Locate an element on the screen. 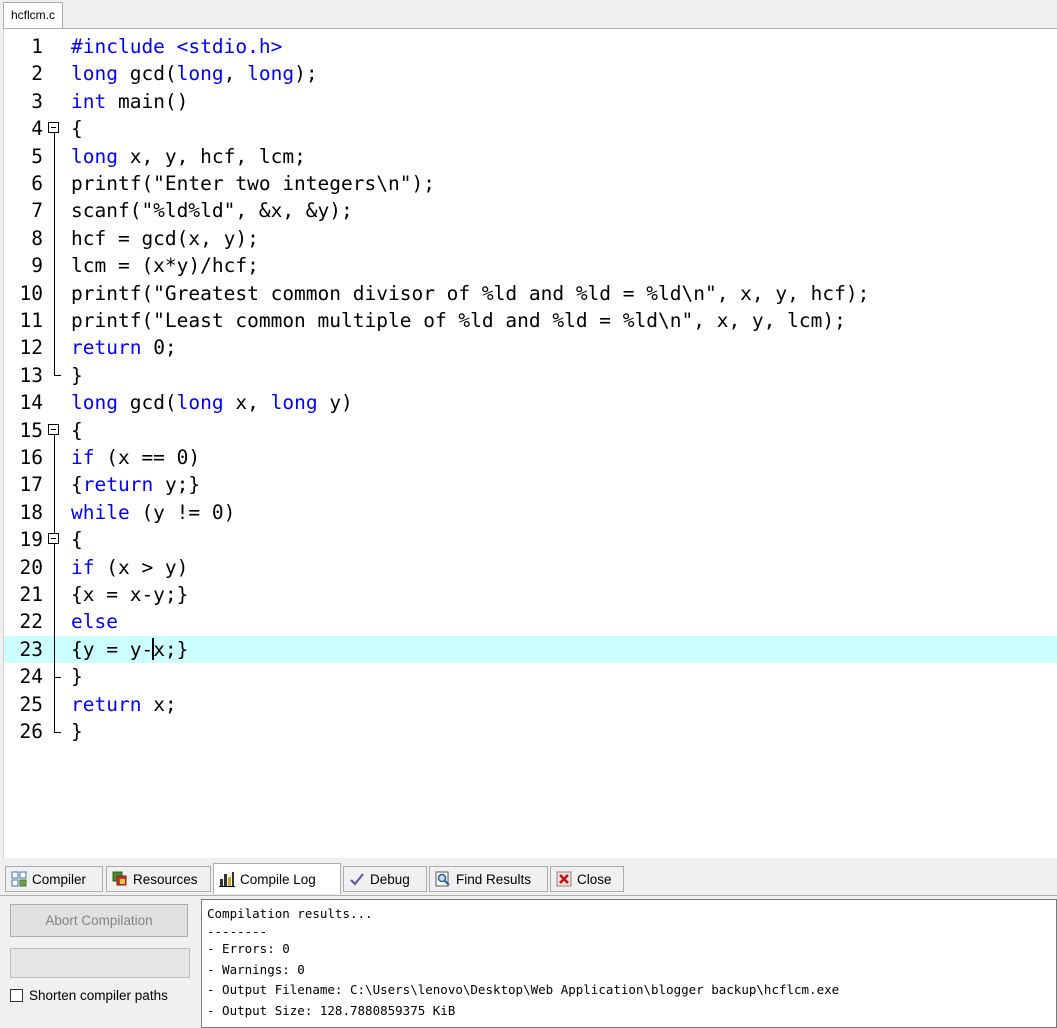 The image size is (1057, 1028). code-line: 9 lcm = (x*y)/hcf; is located at coordinates (530, 266).